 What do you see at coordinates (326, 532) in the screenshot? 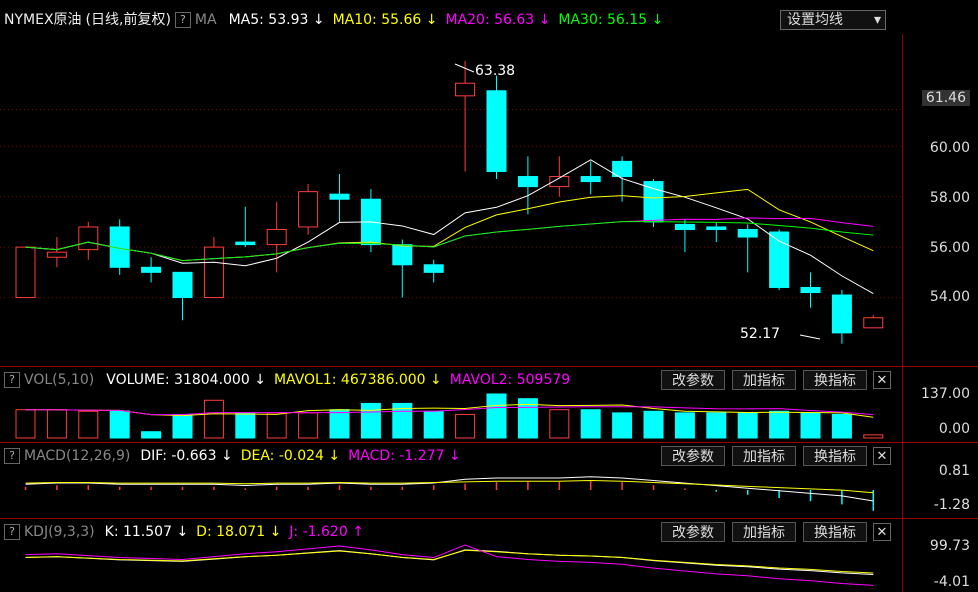
I see `j-value: J: -1.620 ↑` at bounding box center [326, 532].